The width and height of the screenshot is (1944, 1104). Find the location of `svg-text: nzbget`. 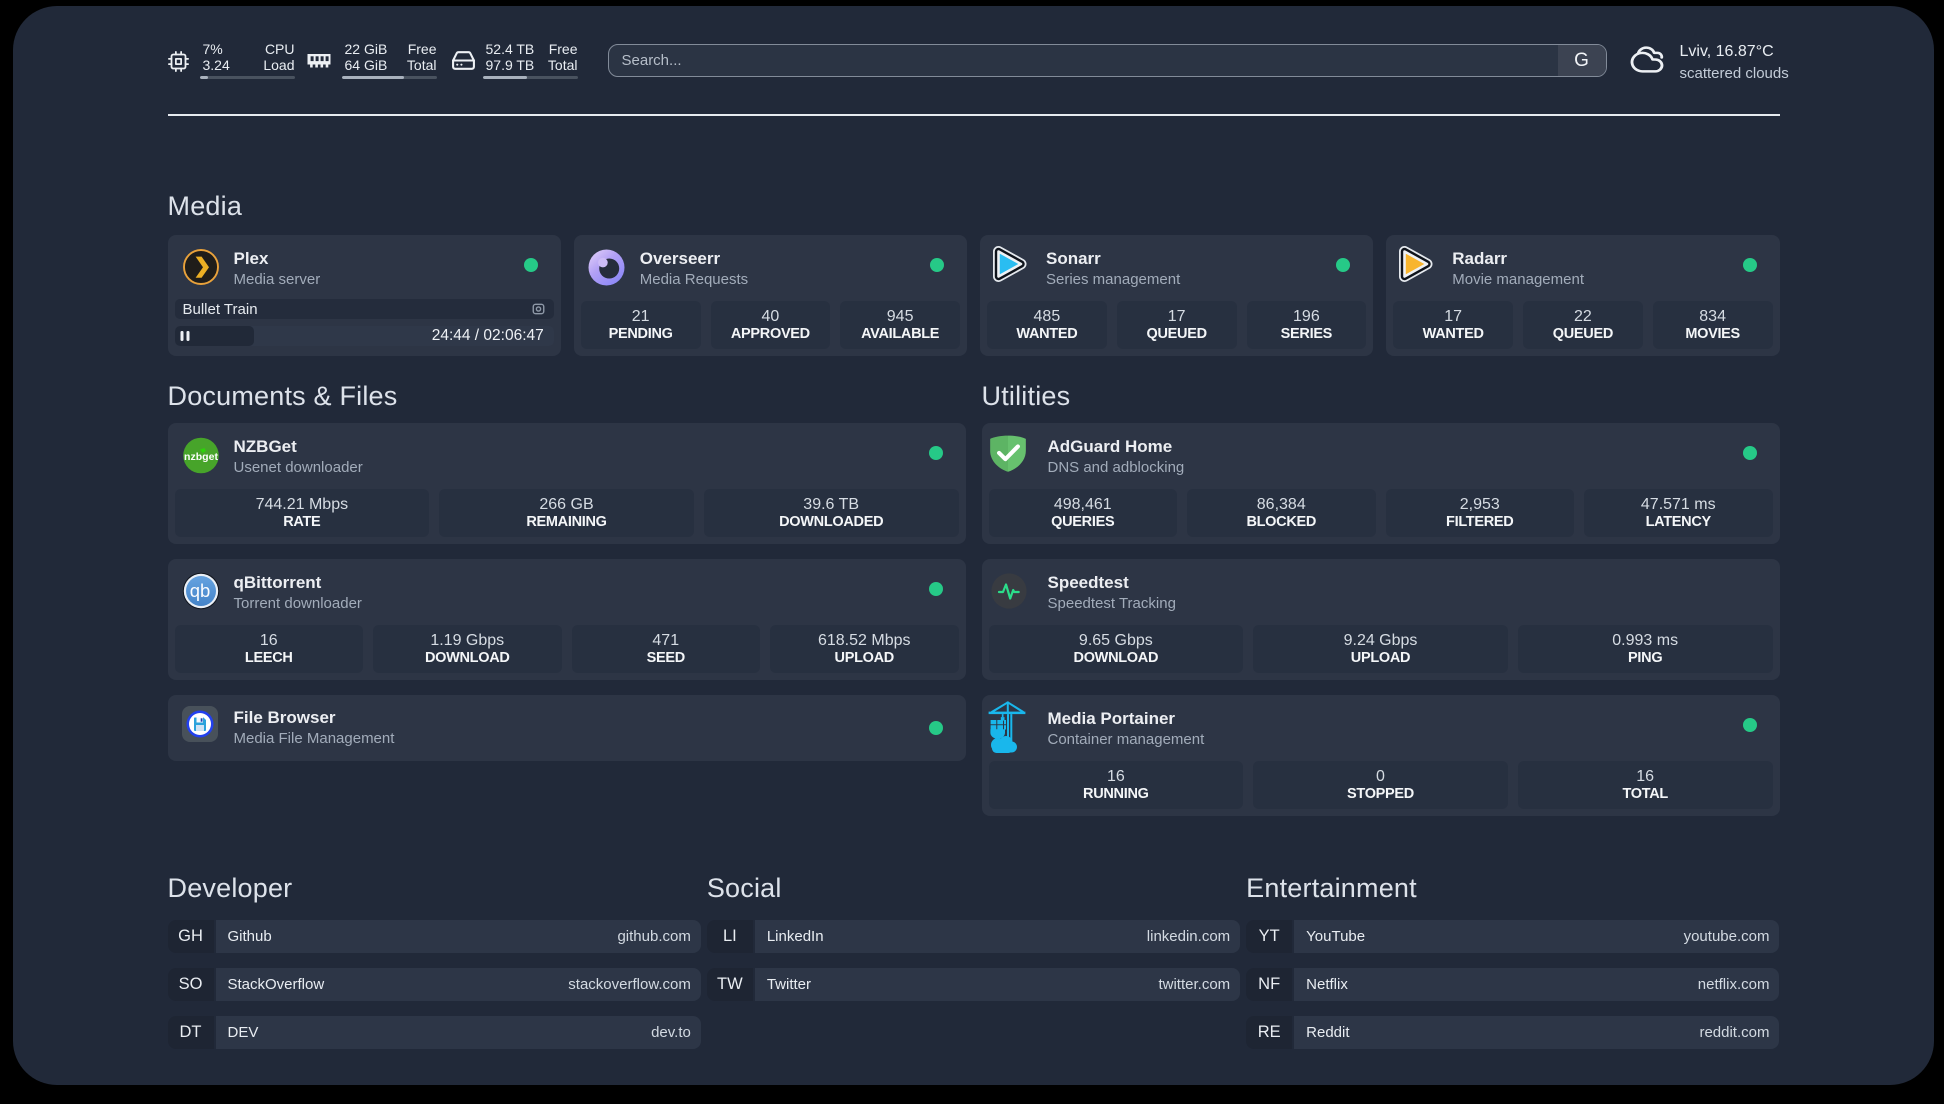

svg-text: nzbget is located at coordinates (201, 457).